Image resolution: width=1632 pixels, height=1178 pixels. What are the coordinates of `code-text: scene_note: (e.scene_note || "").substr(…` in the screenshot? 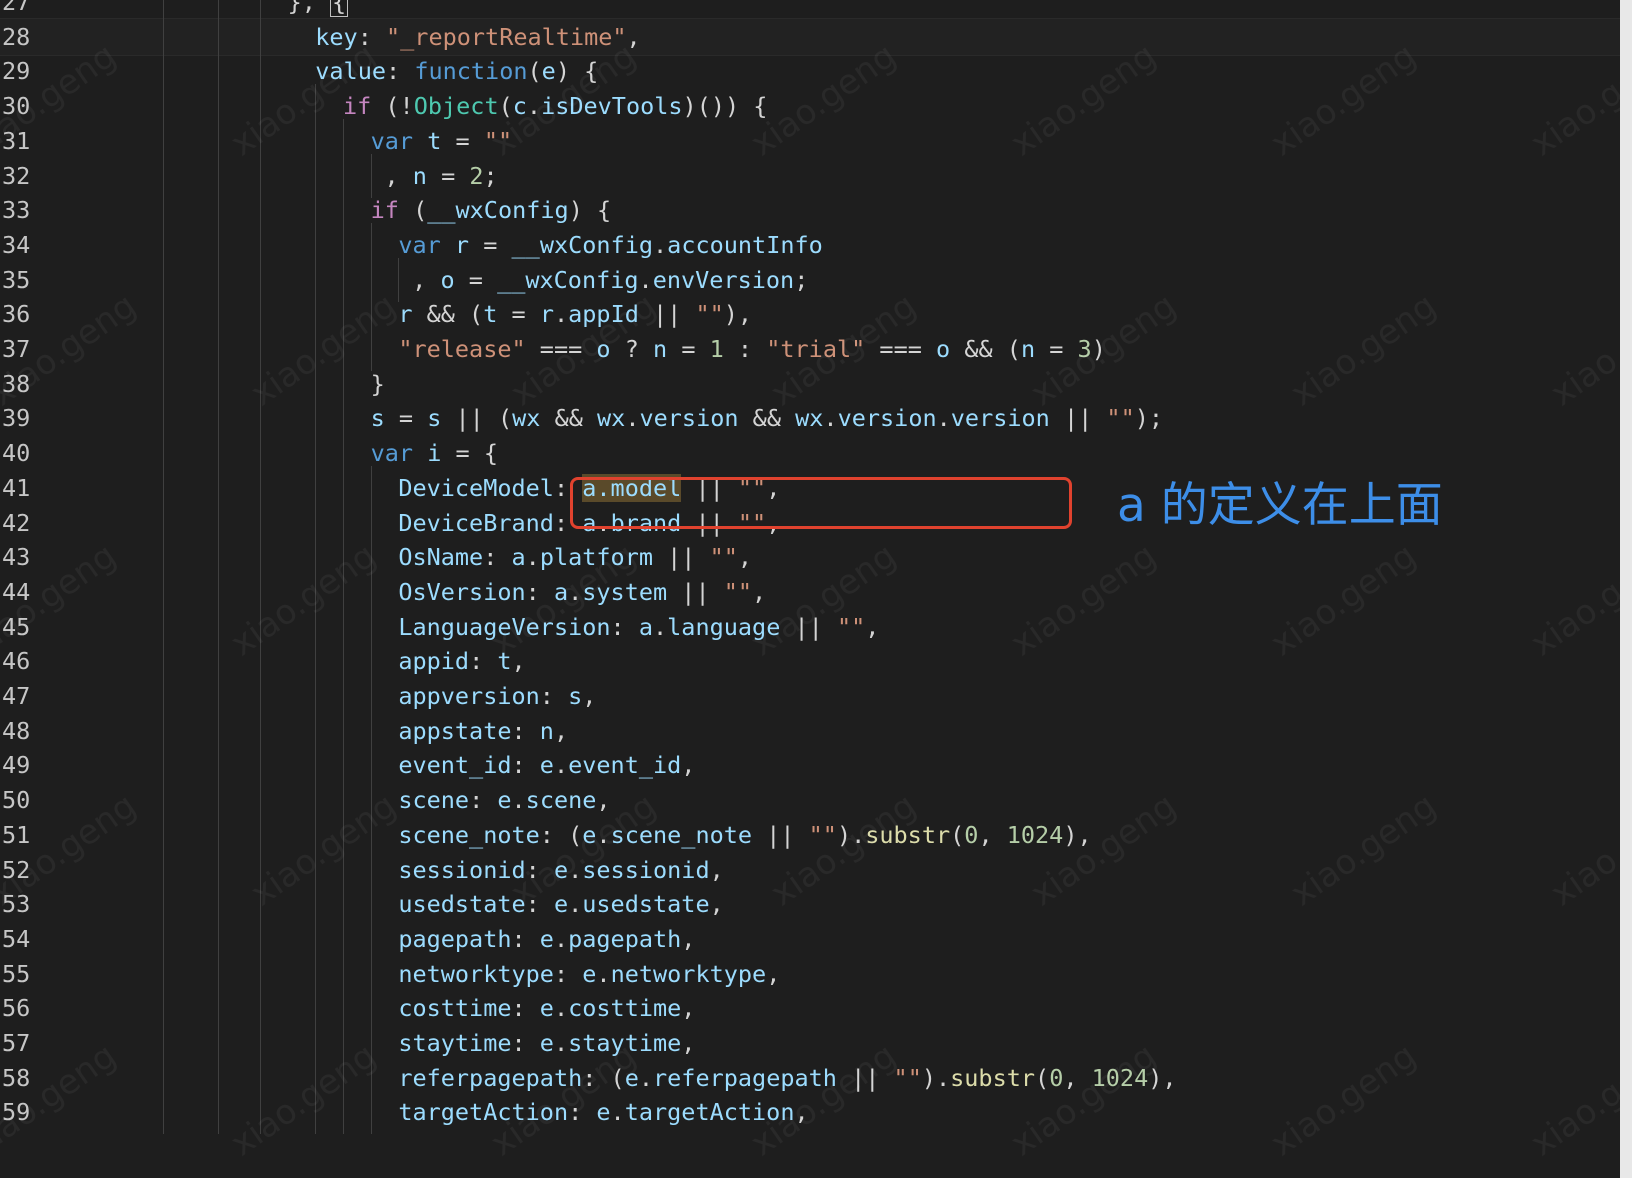 It's located at (744, 835).